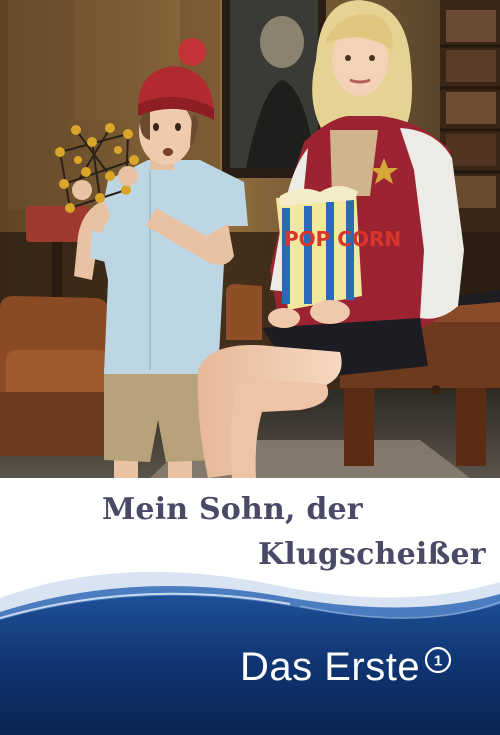  I want to click on broadcaster-brand: Das Erste 1, so click(346, 667).